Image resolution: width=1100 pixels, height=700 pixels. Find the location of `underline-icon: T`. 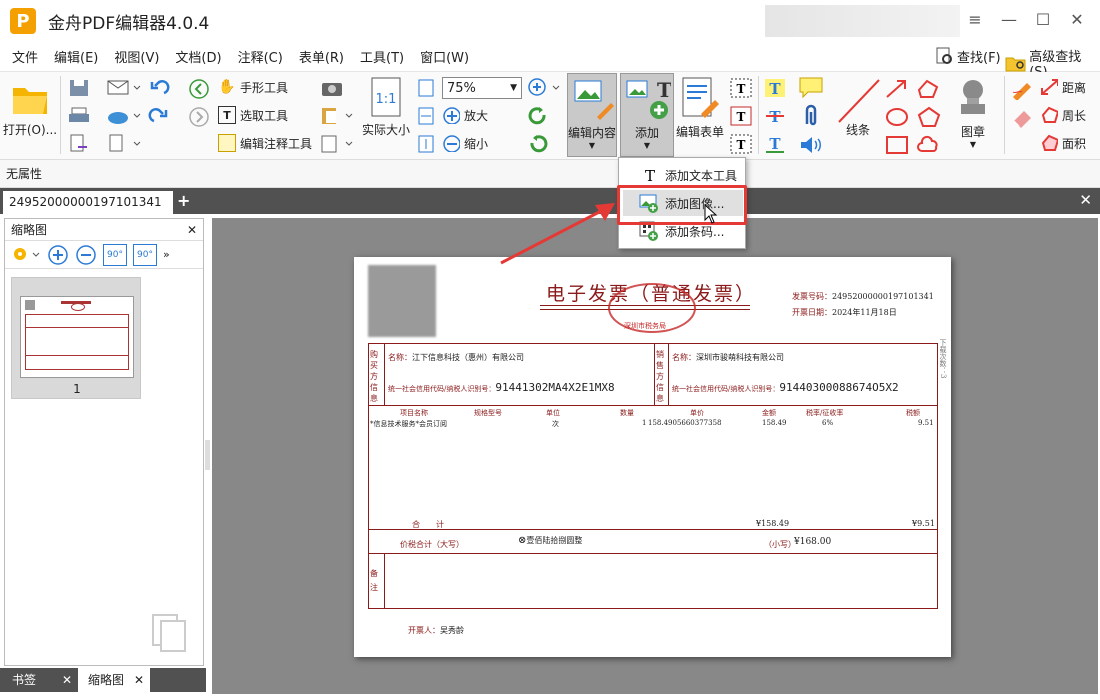

underline-icon: T is located at coordinates (775, 144).